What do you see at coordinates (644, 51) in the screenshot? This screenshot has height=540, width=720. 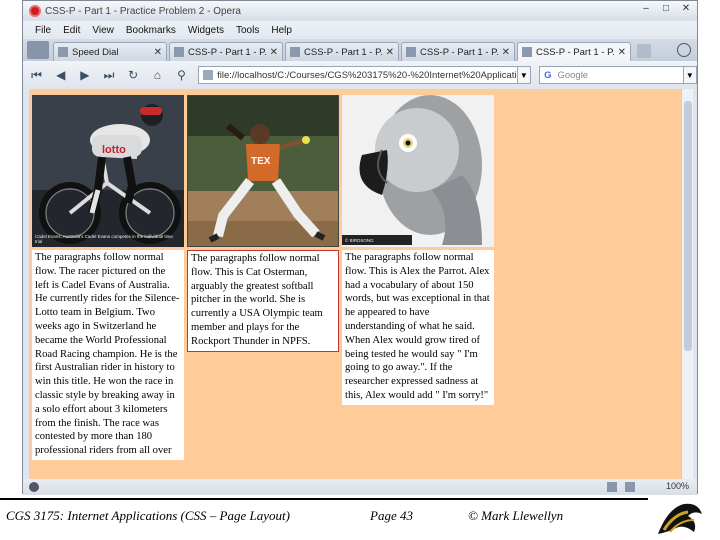 I see `new-tab-button` at bounding box center [644, 51].